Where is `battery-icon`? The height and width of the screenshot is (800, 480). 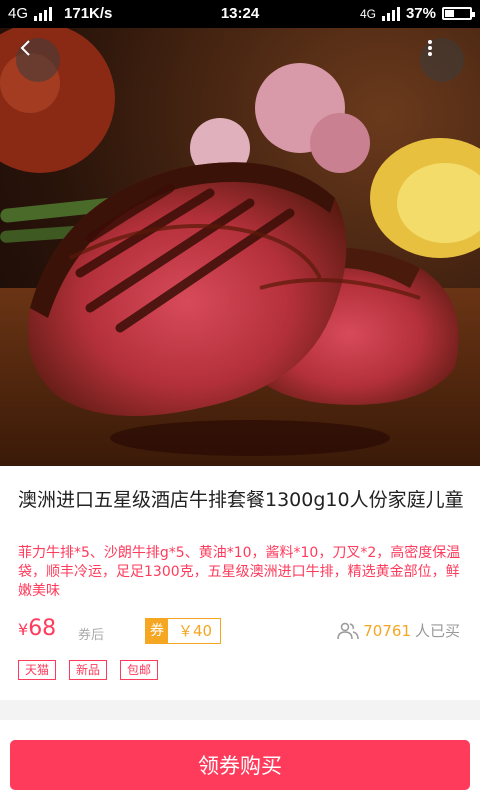 battery-icon is located at coordinates (458, 13).